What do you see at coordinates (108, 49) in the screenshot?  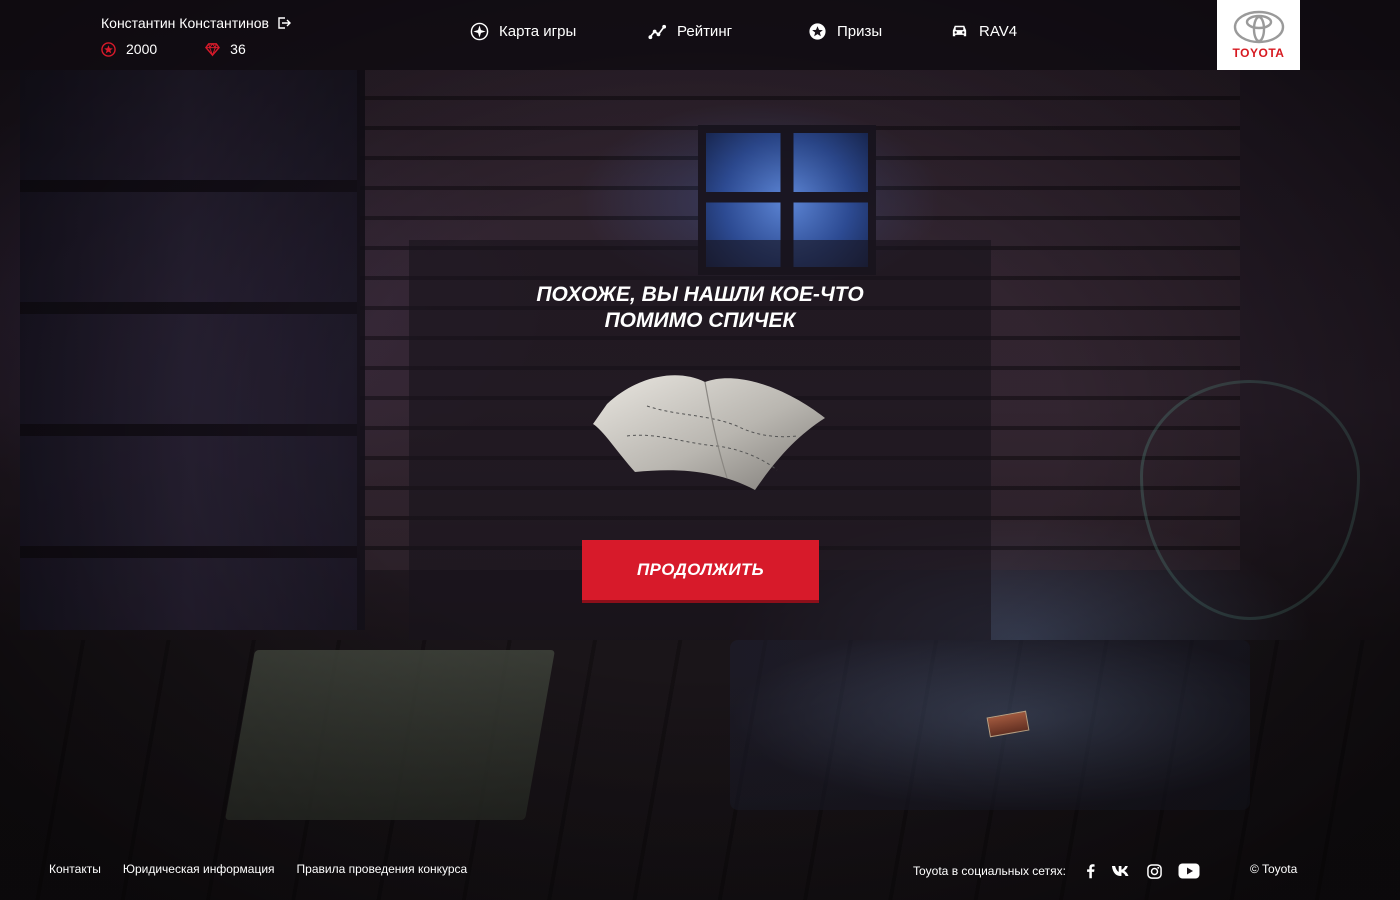 I see `points-icon` at bounding box center [108, 49].